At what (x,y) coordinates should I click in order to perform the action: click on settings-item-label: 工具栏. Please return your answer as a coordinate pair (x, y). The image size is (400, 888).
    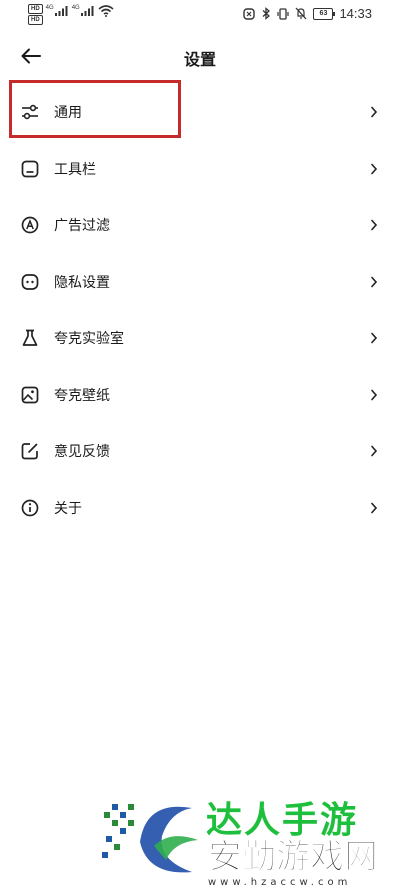
    Looking at the image, I should click on (75, 168).